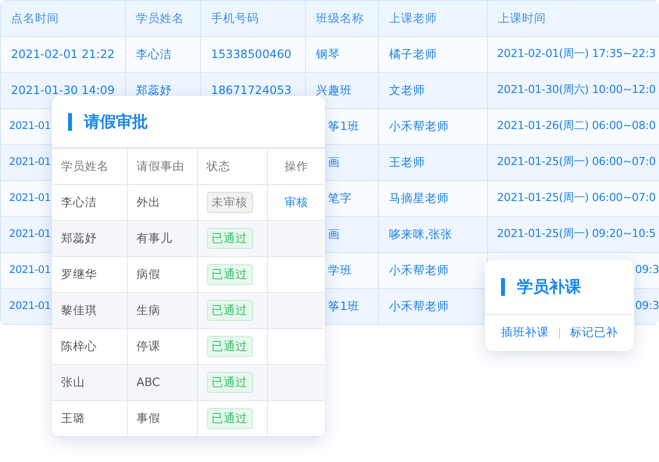 The image size is (659, 462). I want to click on table-cell: 兴趣班, so click(334, 89).